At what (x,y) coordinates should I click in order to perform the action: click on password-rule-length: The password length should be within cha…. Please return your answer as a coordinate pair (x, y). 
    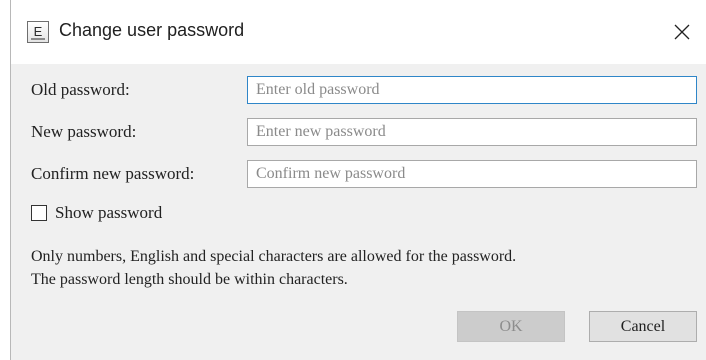
    Looking at the image, I should click on (189, 279).